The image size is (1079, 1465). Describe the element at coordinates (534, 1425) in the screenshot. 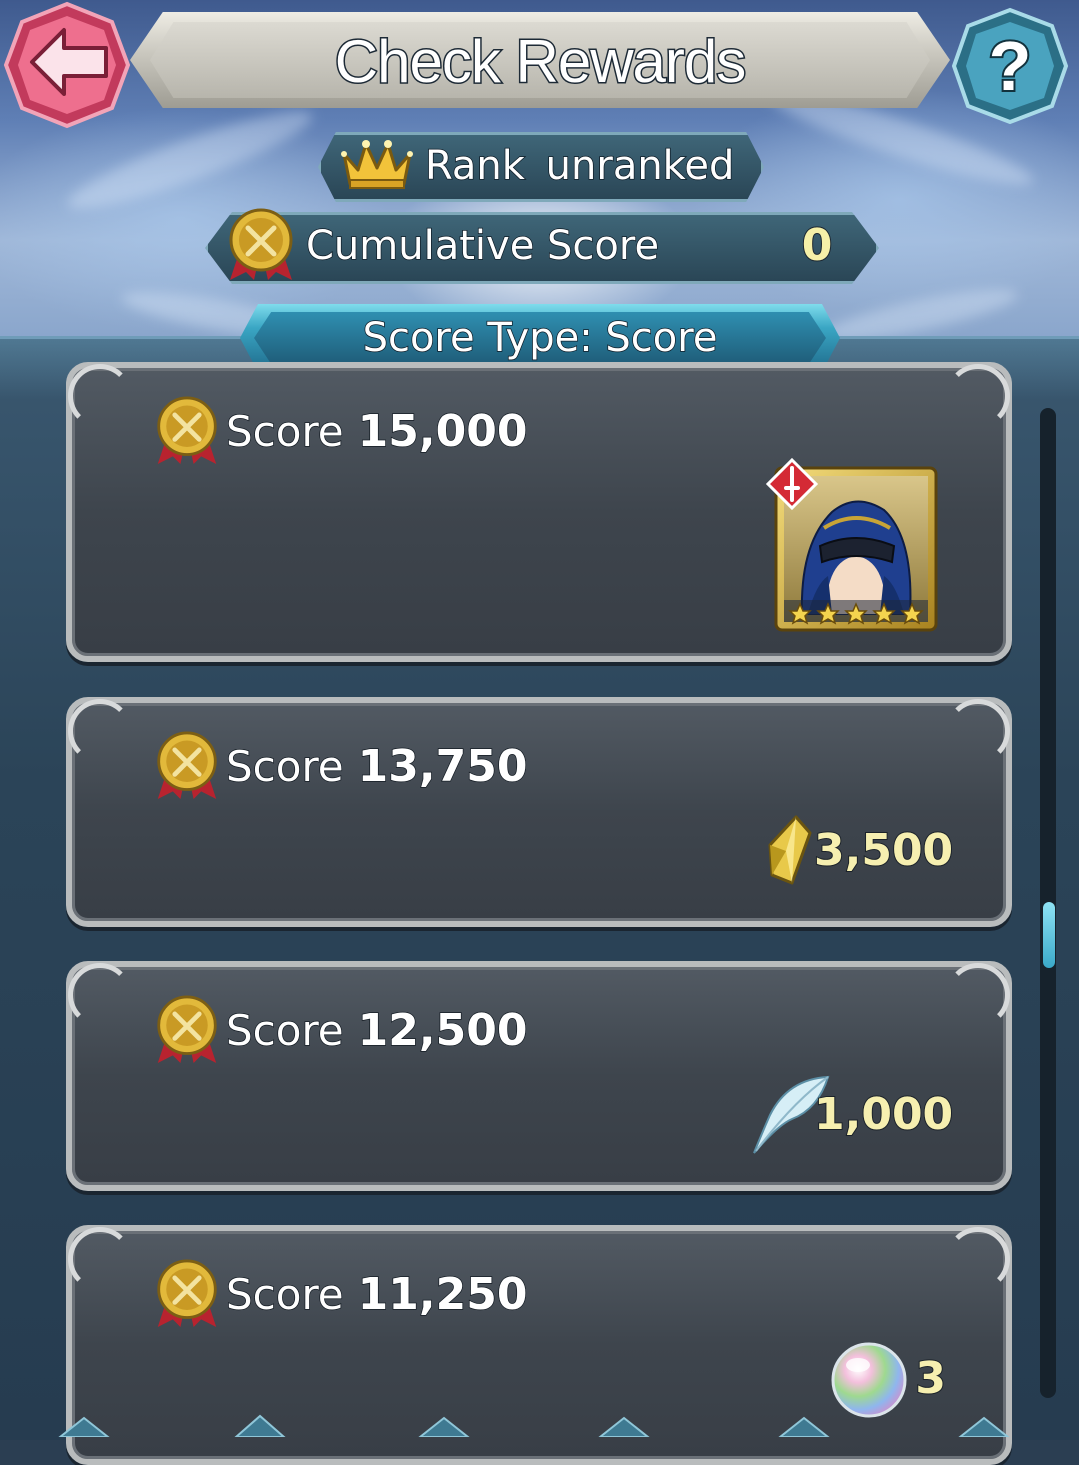

I see `bottom-nav-decoration` at that location.